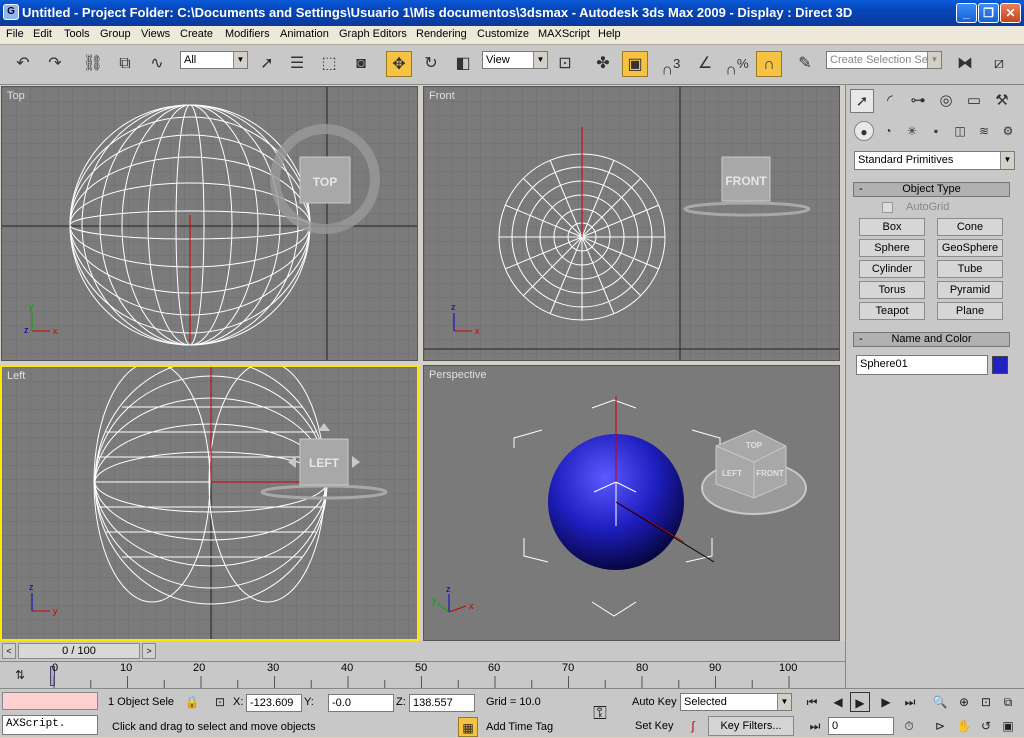  Describe the element at coordinates (940, 702) in the screenshot. I see `zoom-icon: 🔍` at that location.